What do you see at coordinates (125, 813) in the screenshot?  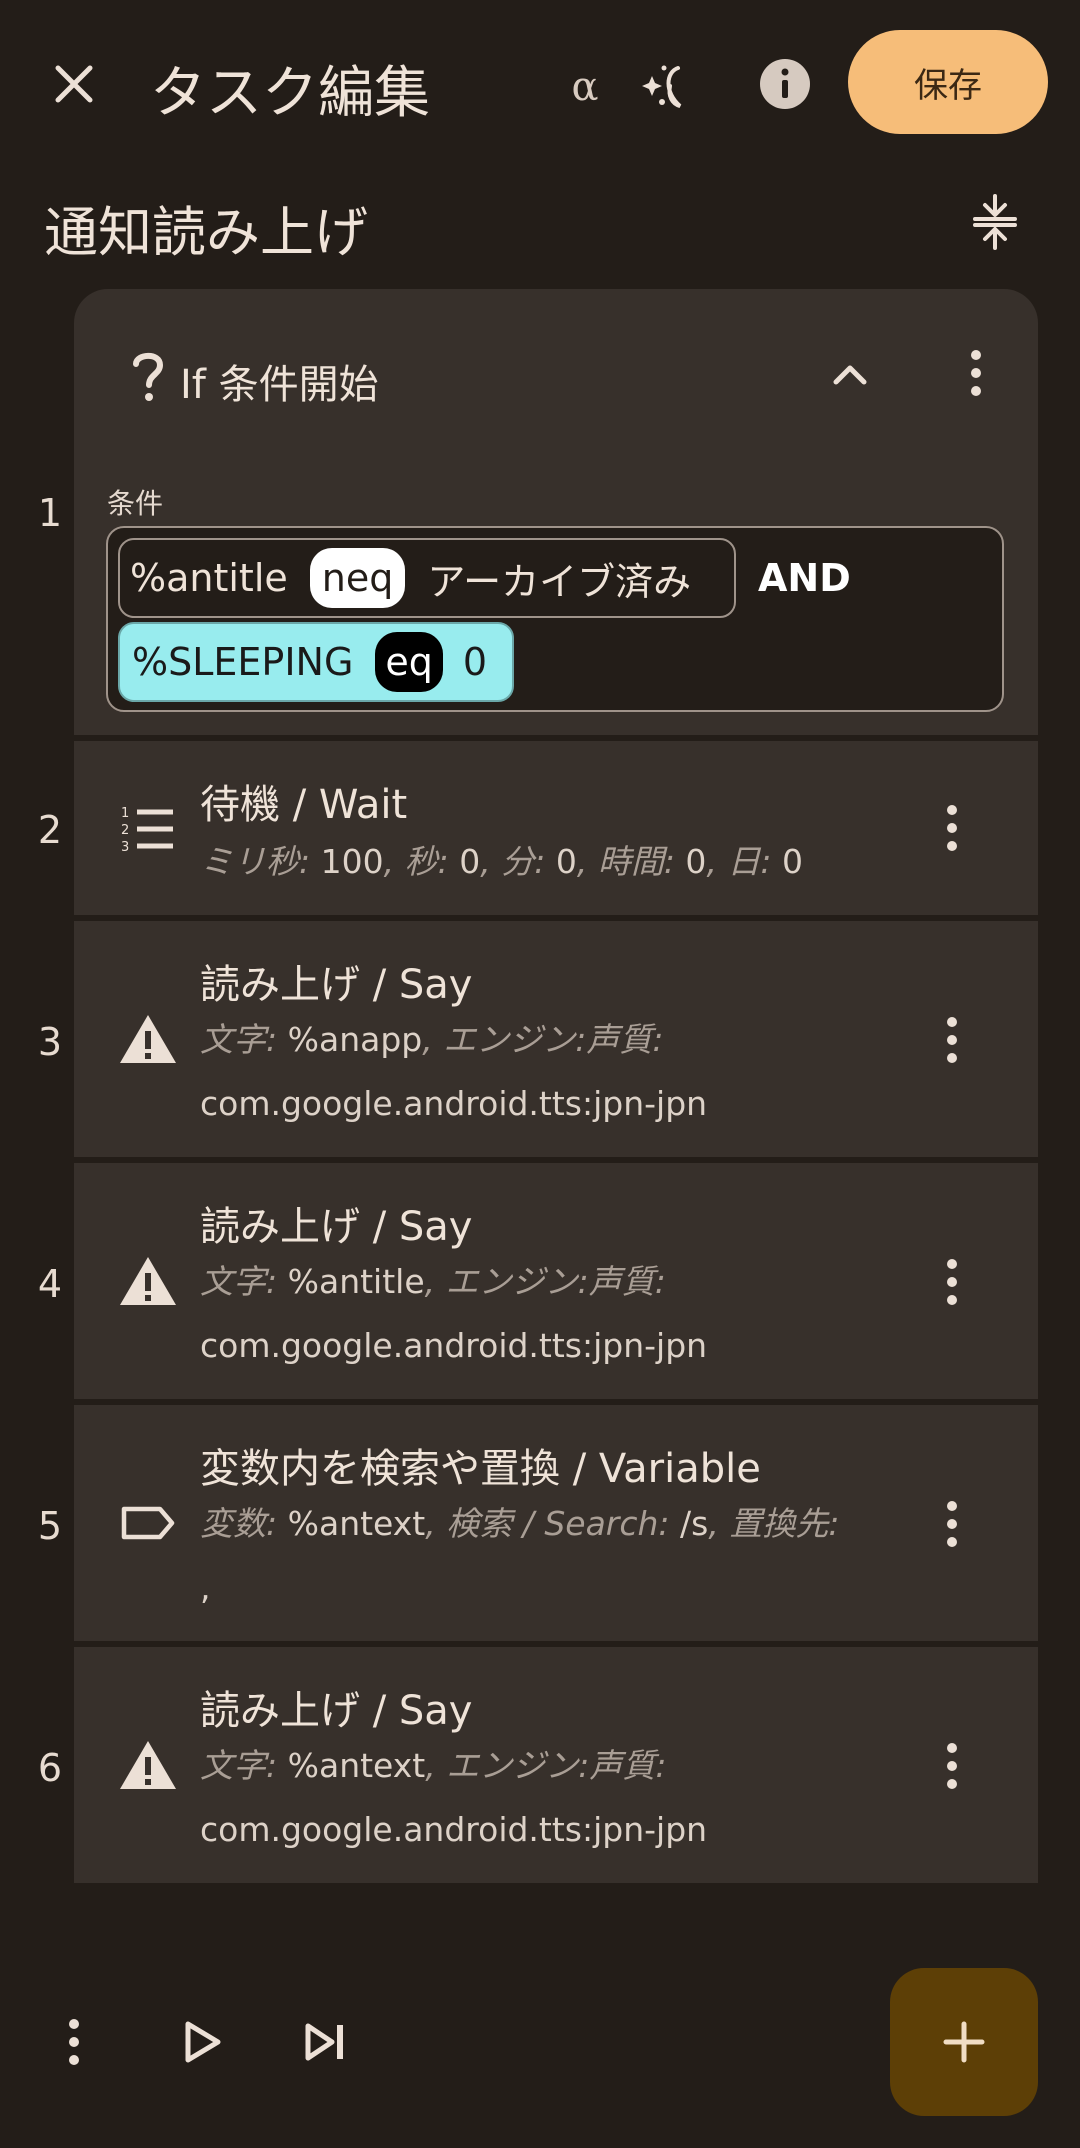 I see `svg-text: 1` at bounding box center [125, 813].